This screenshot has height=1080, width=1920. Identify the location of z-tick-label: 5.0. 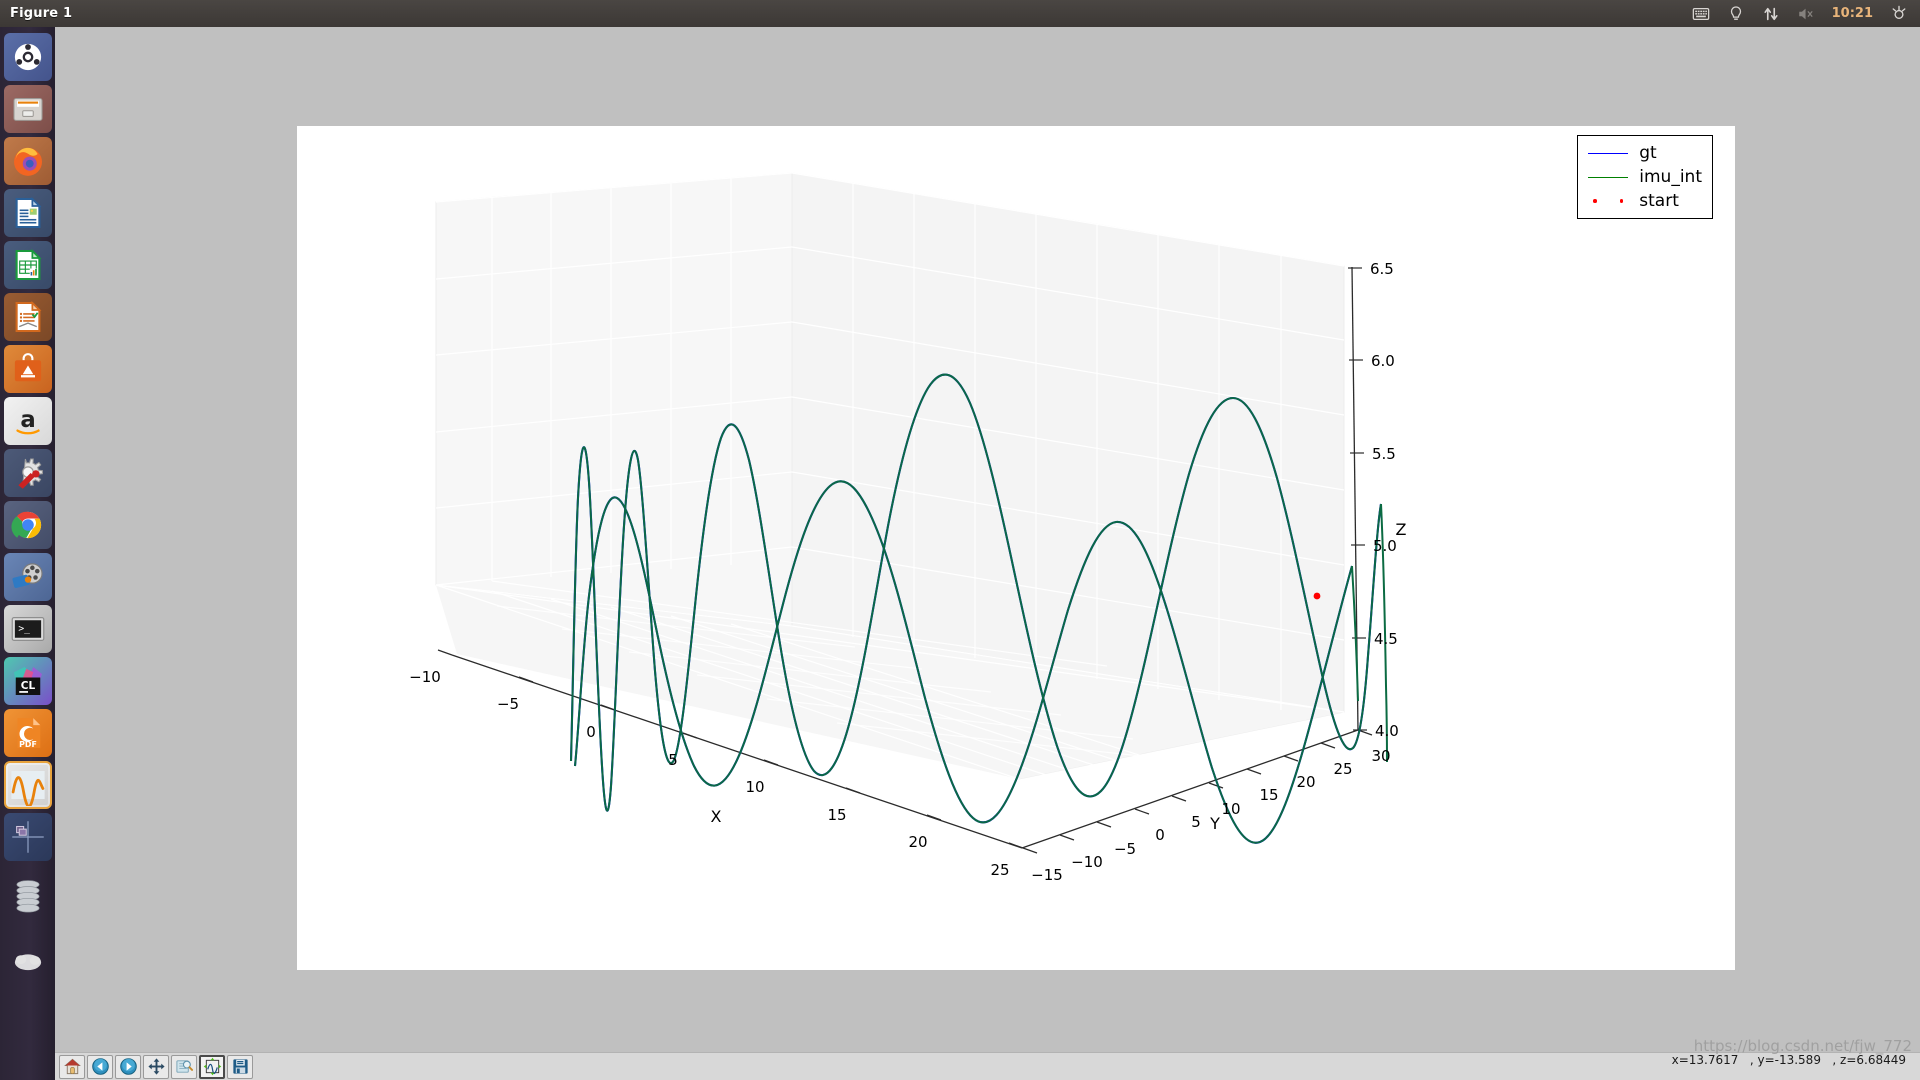
(1385, 546).